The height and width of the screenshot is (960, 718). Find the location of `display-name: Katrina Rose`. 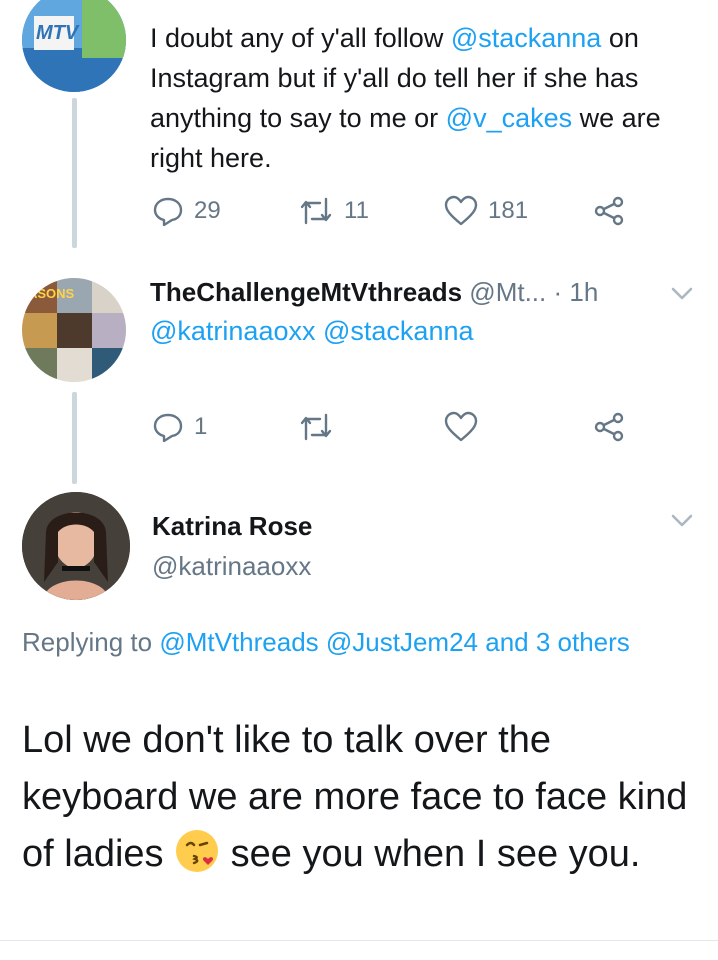

display-name: Katrina Rose is located at coordinates (232, 526).